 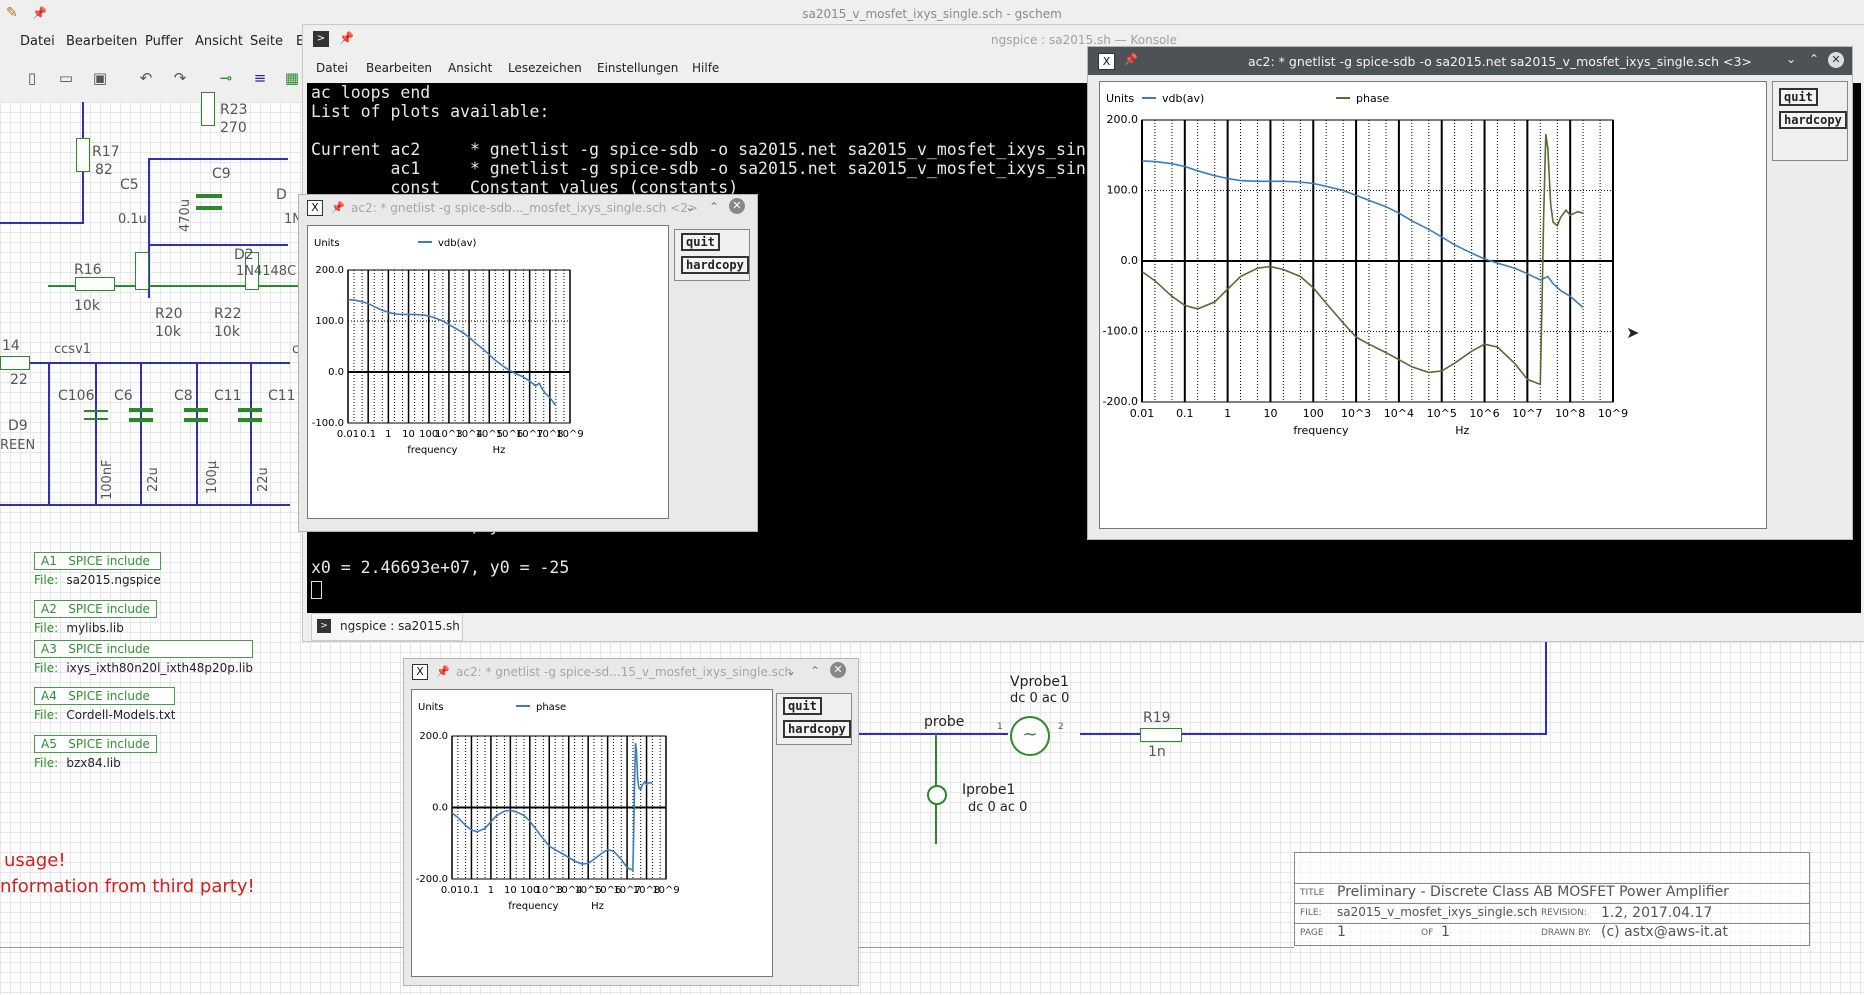 What do you see at coordinates (1462, 430) in the screenshot?
I see `x-axis-unit: Hz` at bounding box center [1462, 430].